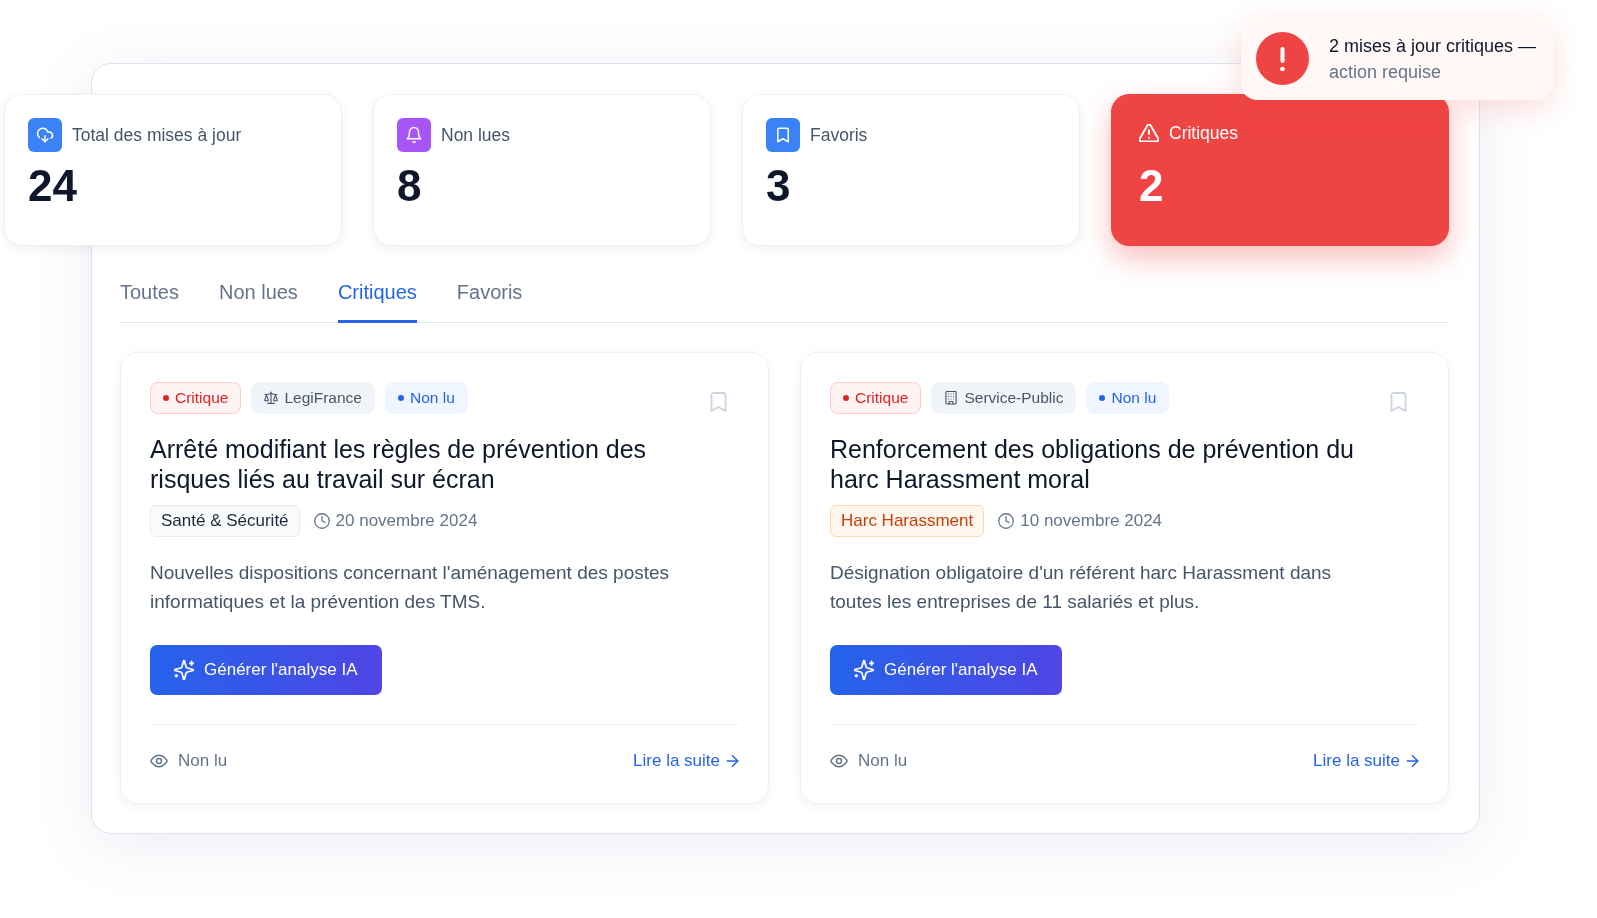  What do you see at coordinates (323, 398) in the screenshot?
I see `tag-label: LegiFrance` at bounding box center [323, 398].